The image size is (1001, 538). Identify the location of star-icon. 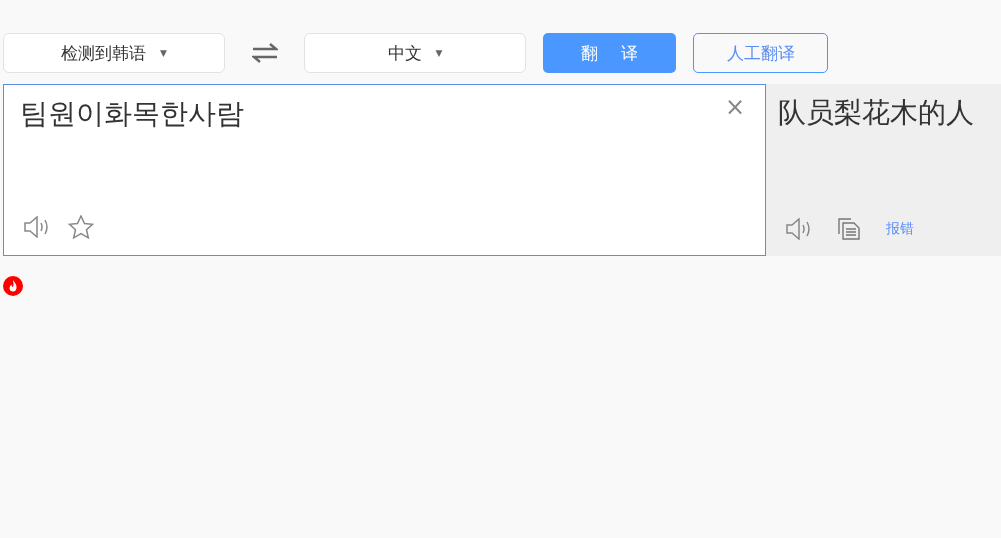
(81, 227).